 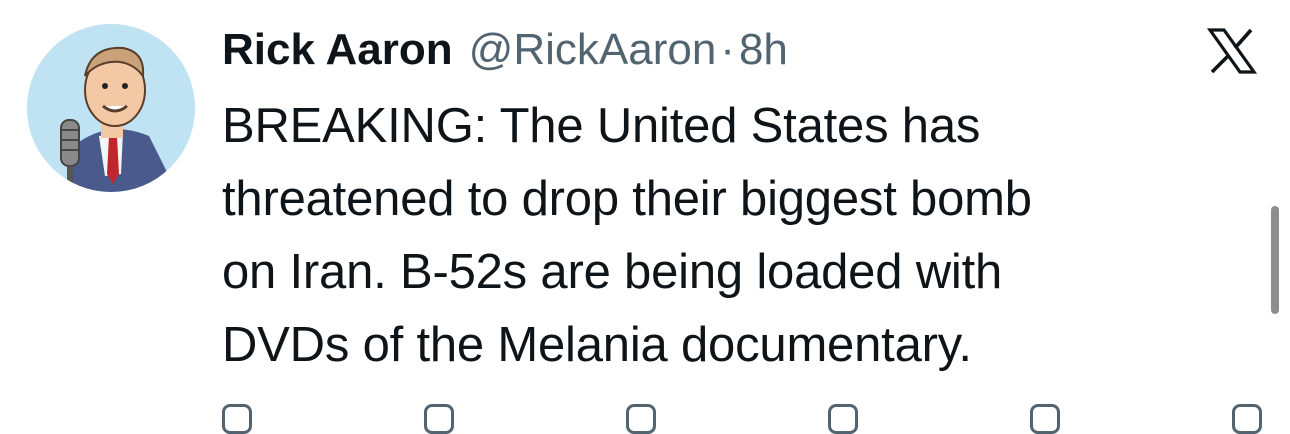 I want to click on reply-icon, so click(x=237, y=419).